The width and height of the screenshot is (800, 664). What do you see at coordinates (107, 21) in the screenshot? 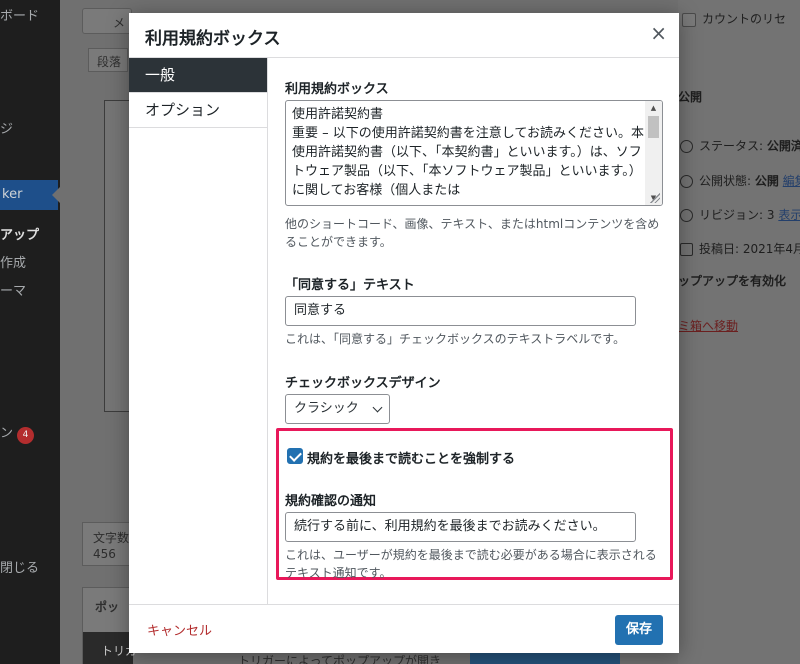
I see `add-media-button: メ` at bounding box center [107, 21].